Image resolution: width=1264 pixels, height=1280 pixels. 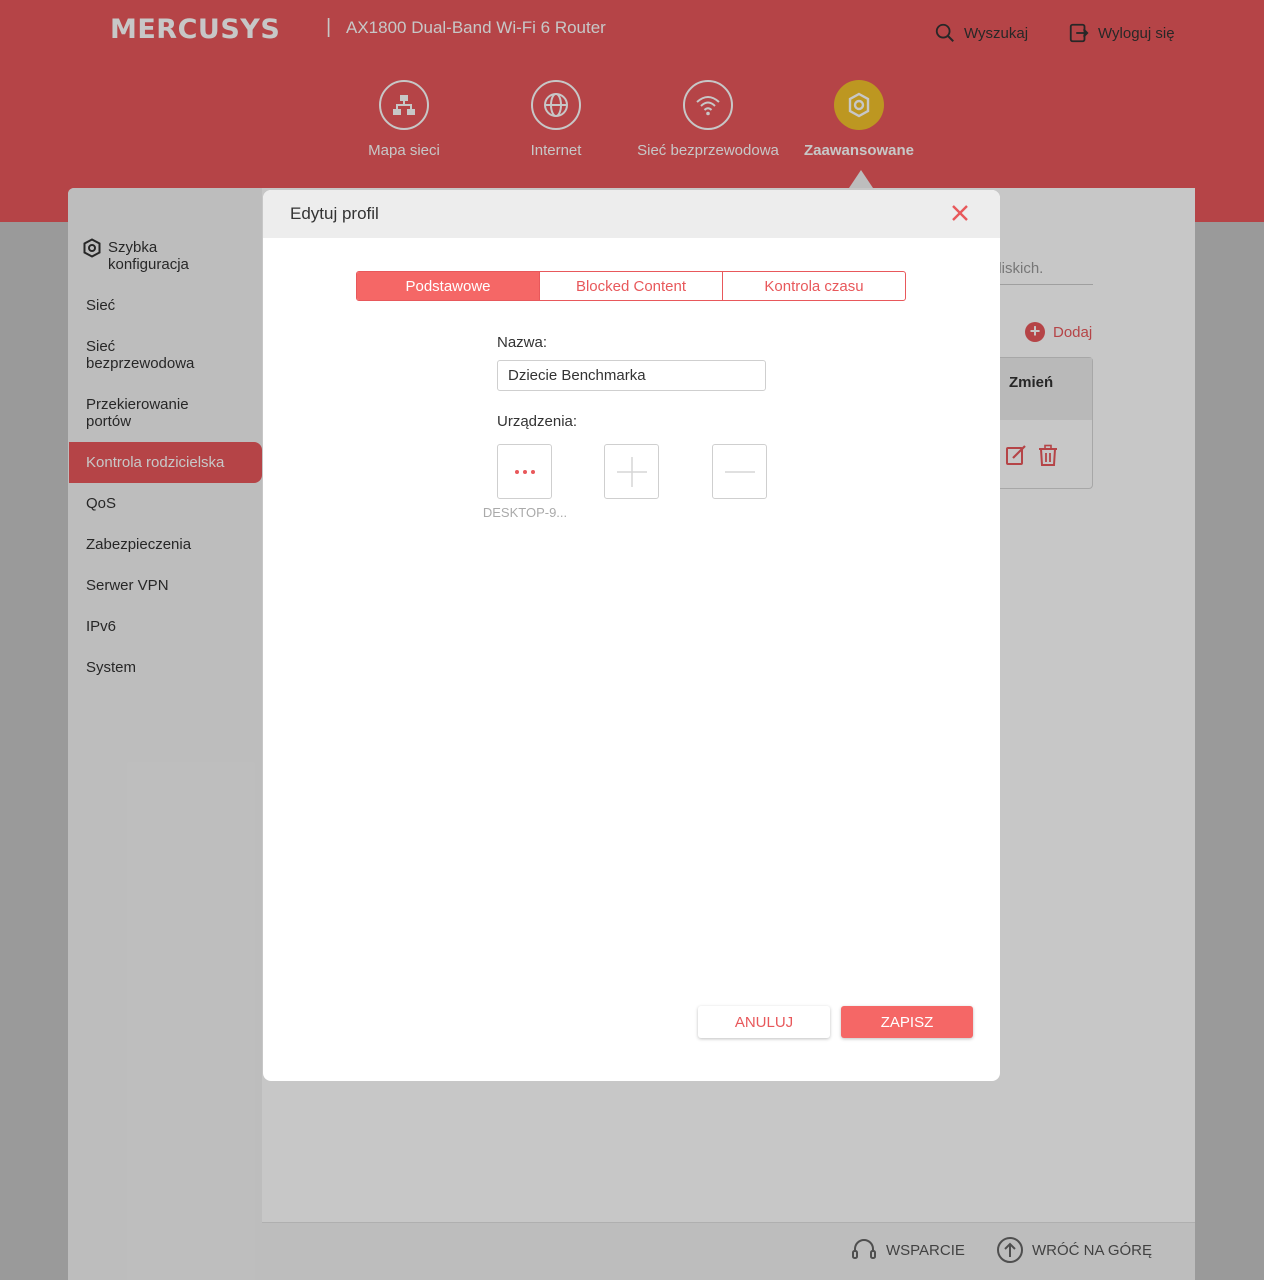 I want to click on plus-icon, so click(x=631, y=471).